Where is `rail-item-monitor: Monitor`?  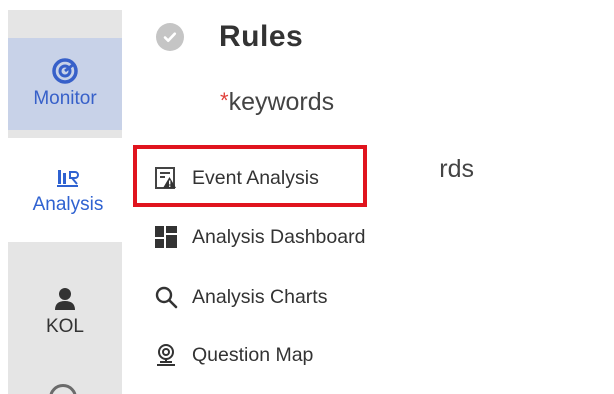
rail-item-monitor: Monitor is located at coordinates (65, 84).